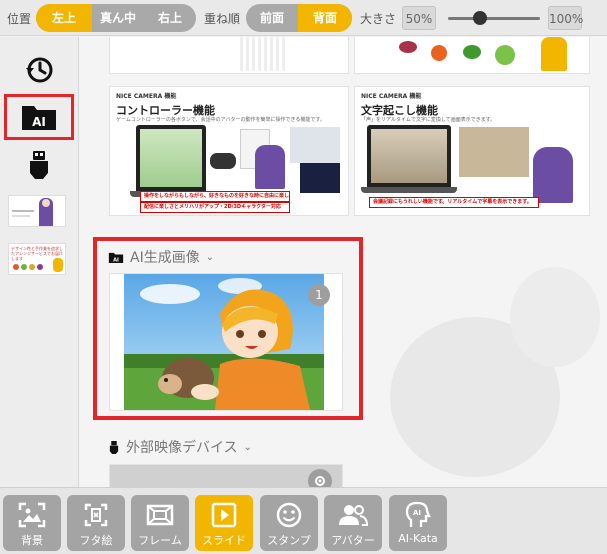 The image size is (607, 554). What do you see at coordinates (378, 19) in the screenshot?
I see `size-label: 大きさ` at bounding box center [378, 19].